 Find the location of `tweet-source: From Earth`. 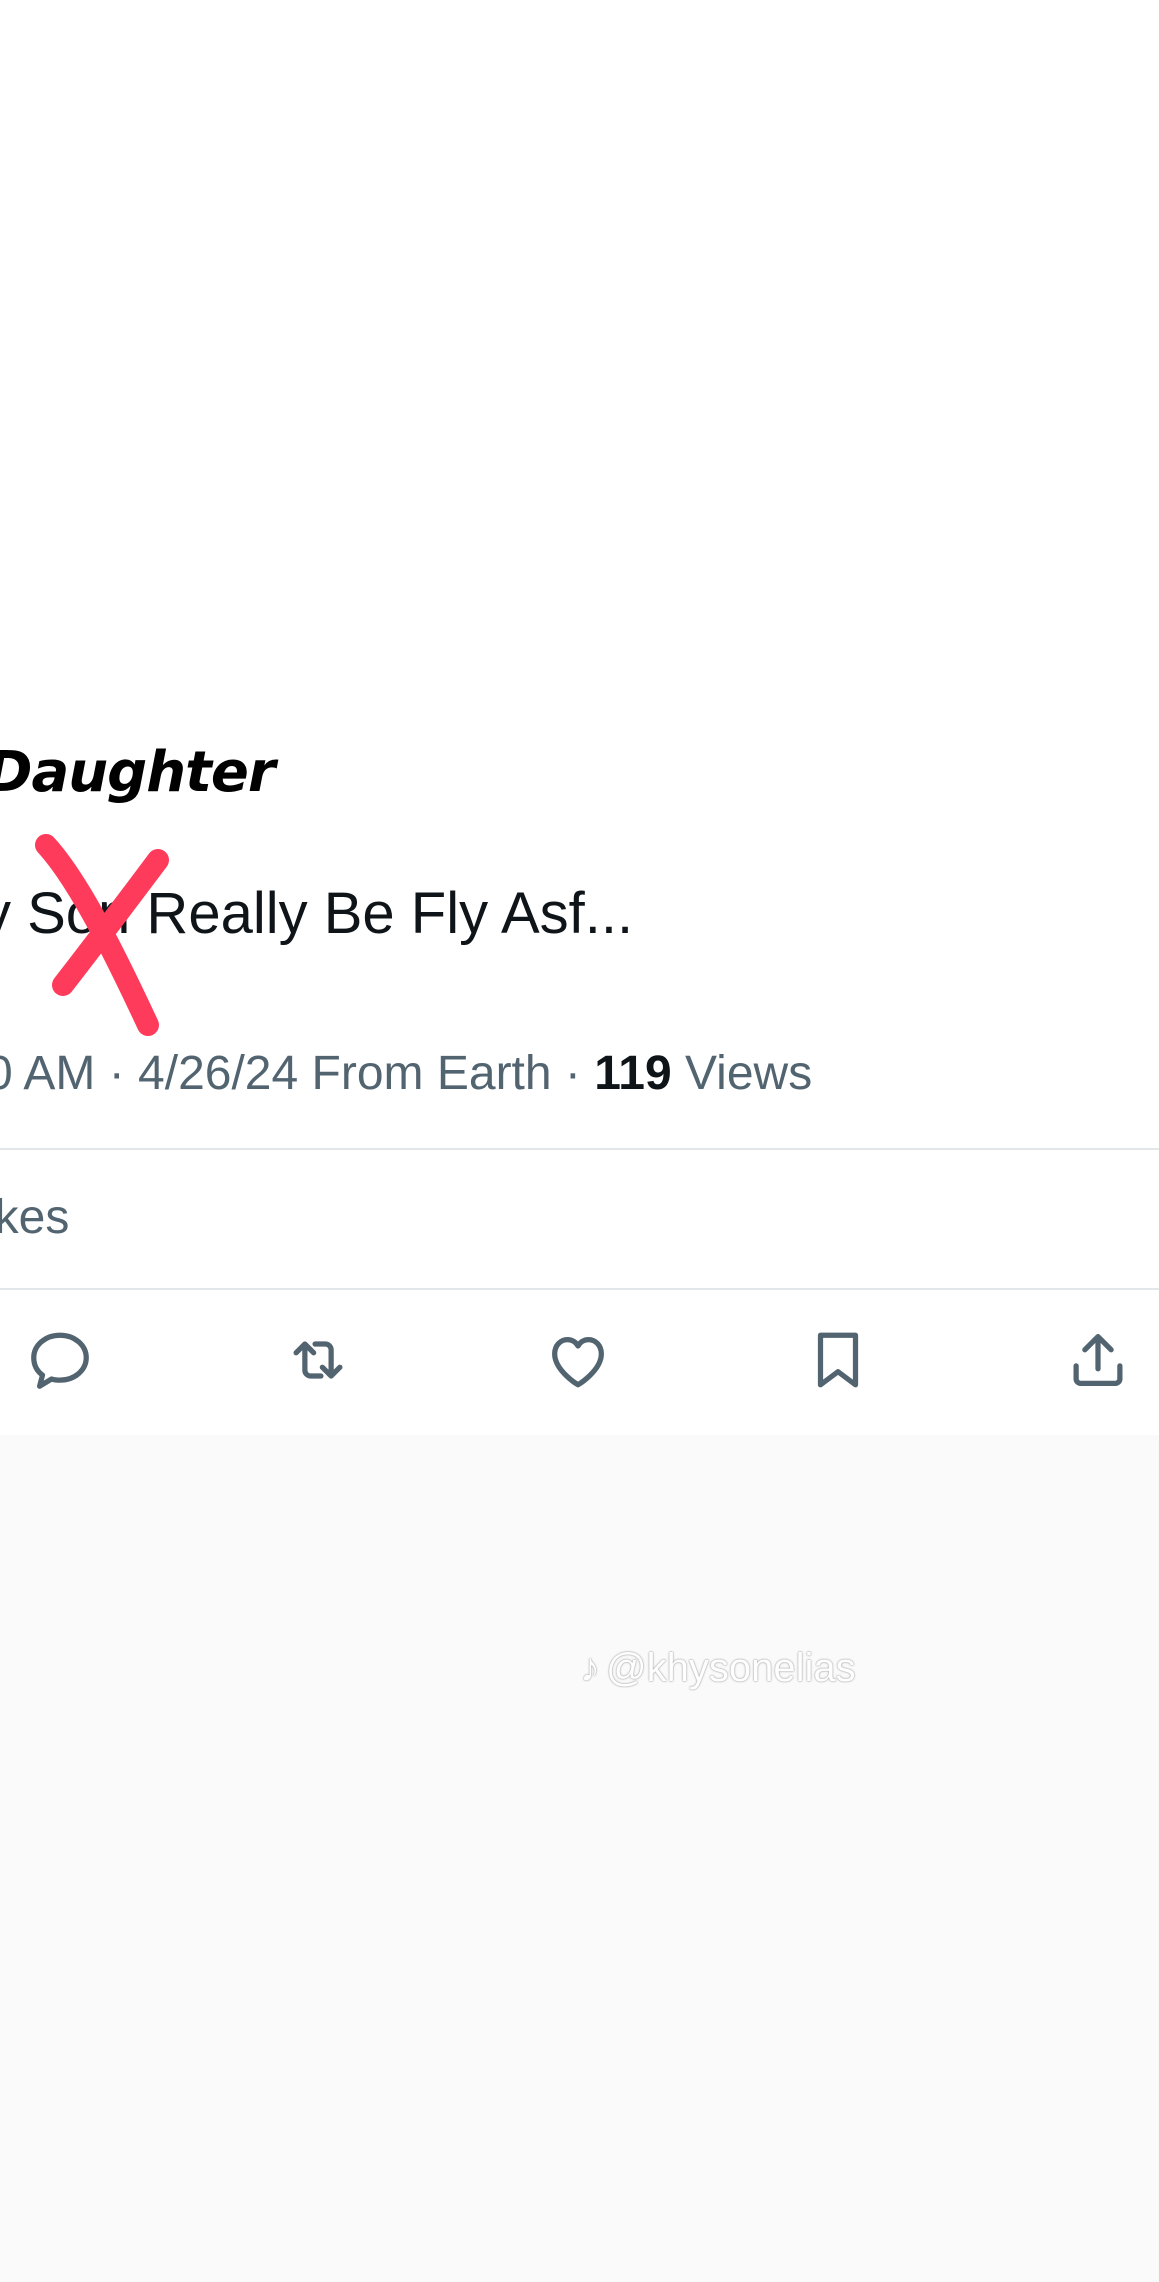

tweet-source: From Earth is located at coordinates (425, 1073).